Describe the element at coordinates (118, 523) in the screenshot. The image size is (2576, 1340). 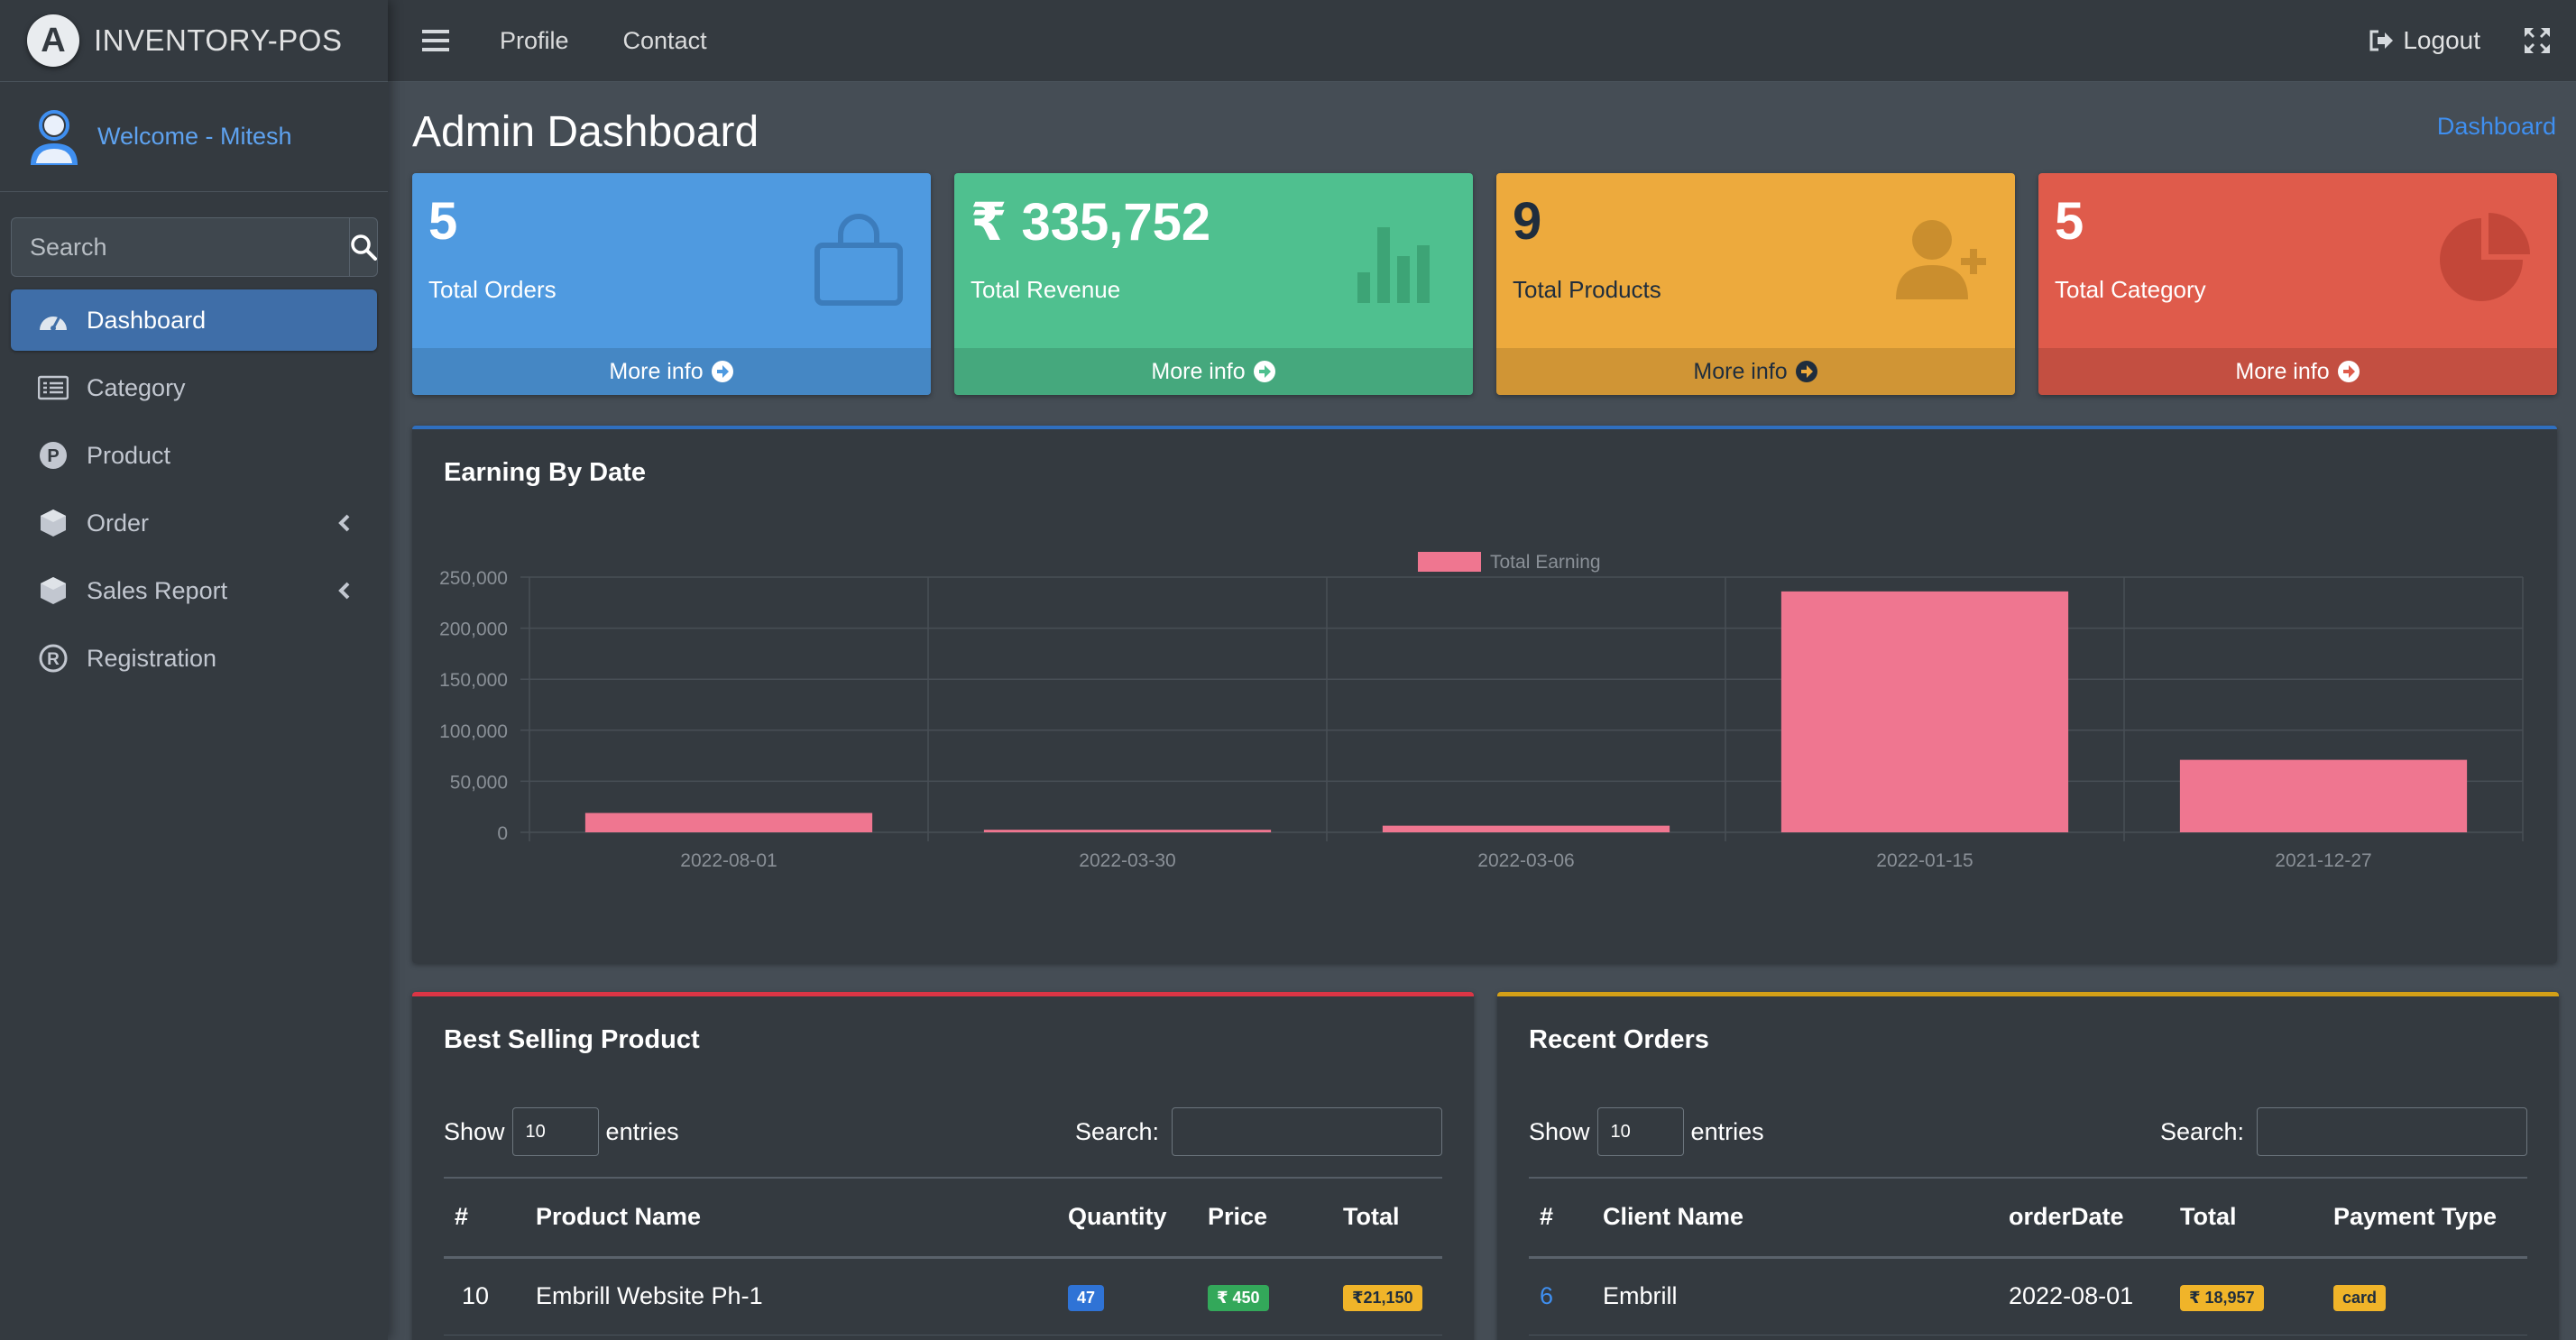
I see `sidebar-item-label: Order` at that location.